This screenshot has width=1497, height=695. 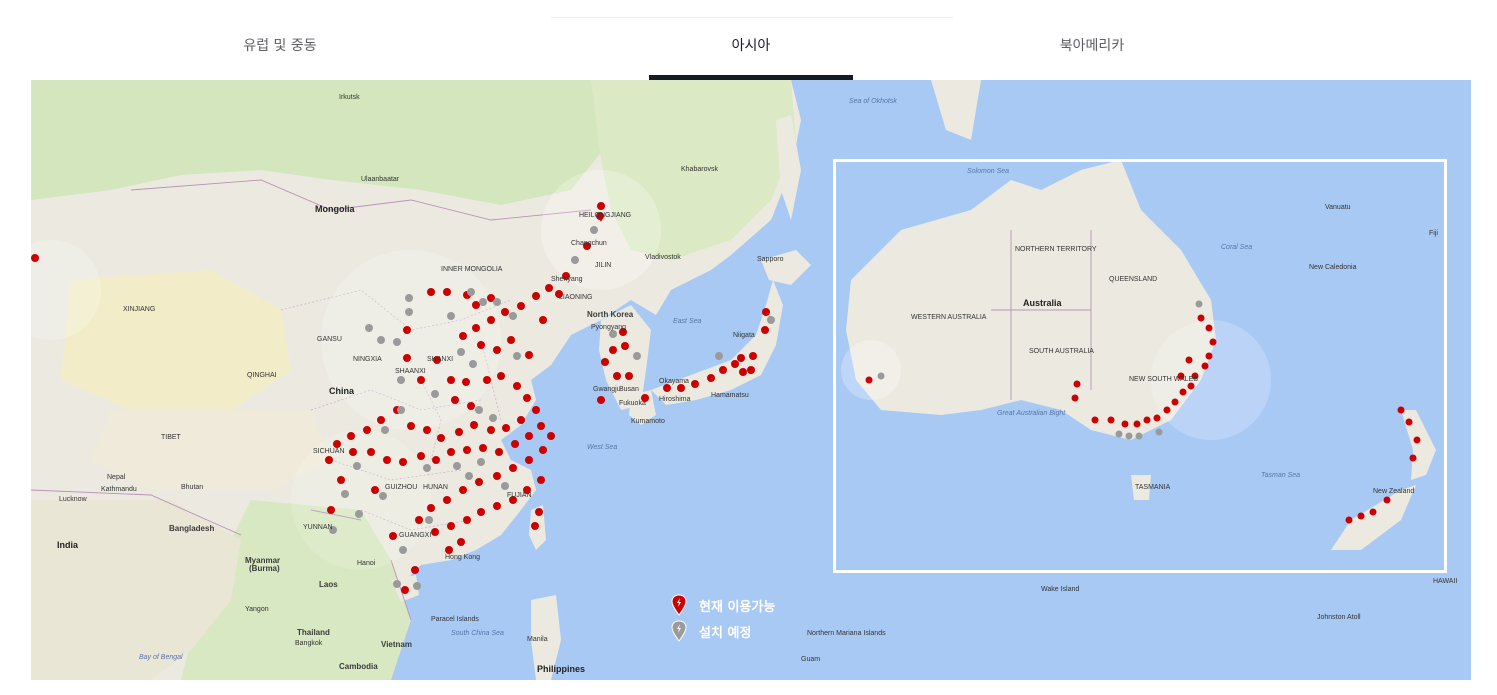 What do you see at coordinates (949, 317) in the screenshot?
I see `map-label-western-australia: WESTERN AUSTRALIA` at bounding box center [949, 317].